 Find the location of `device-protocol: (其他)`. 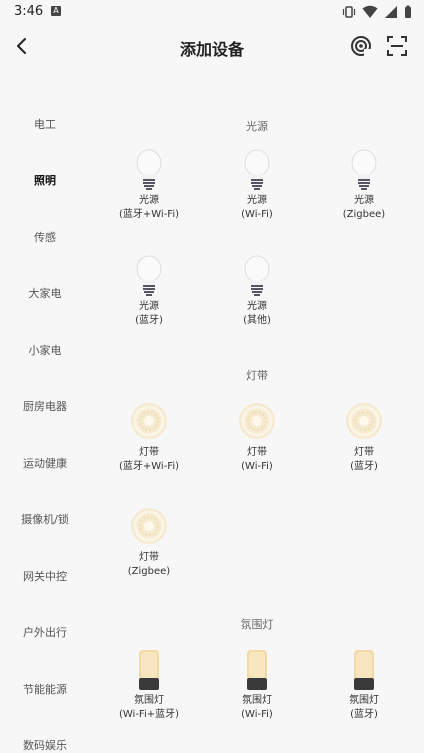

device-protocol: (其他) is located at coordinates (257, 320).